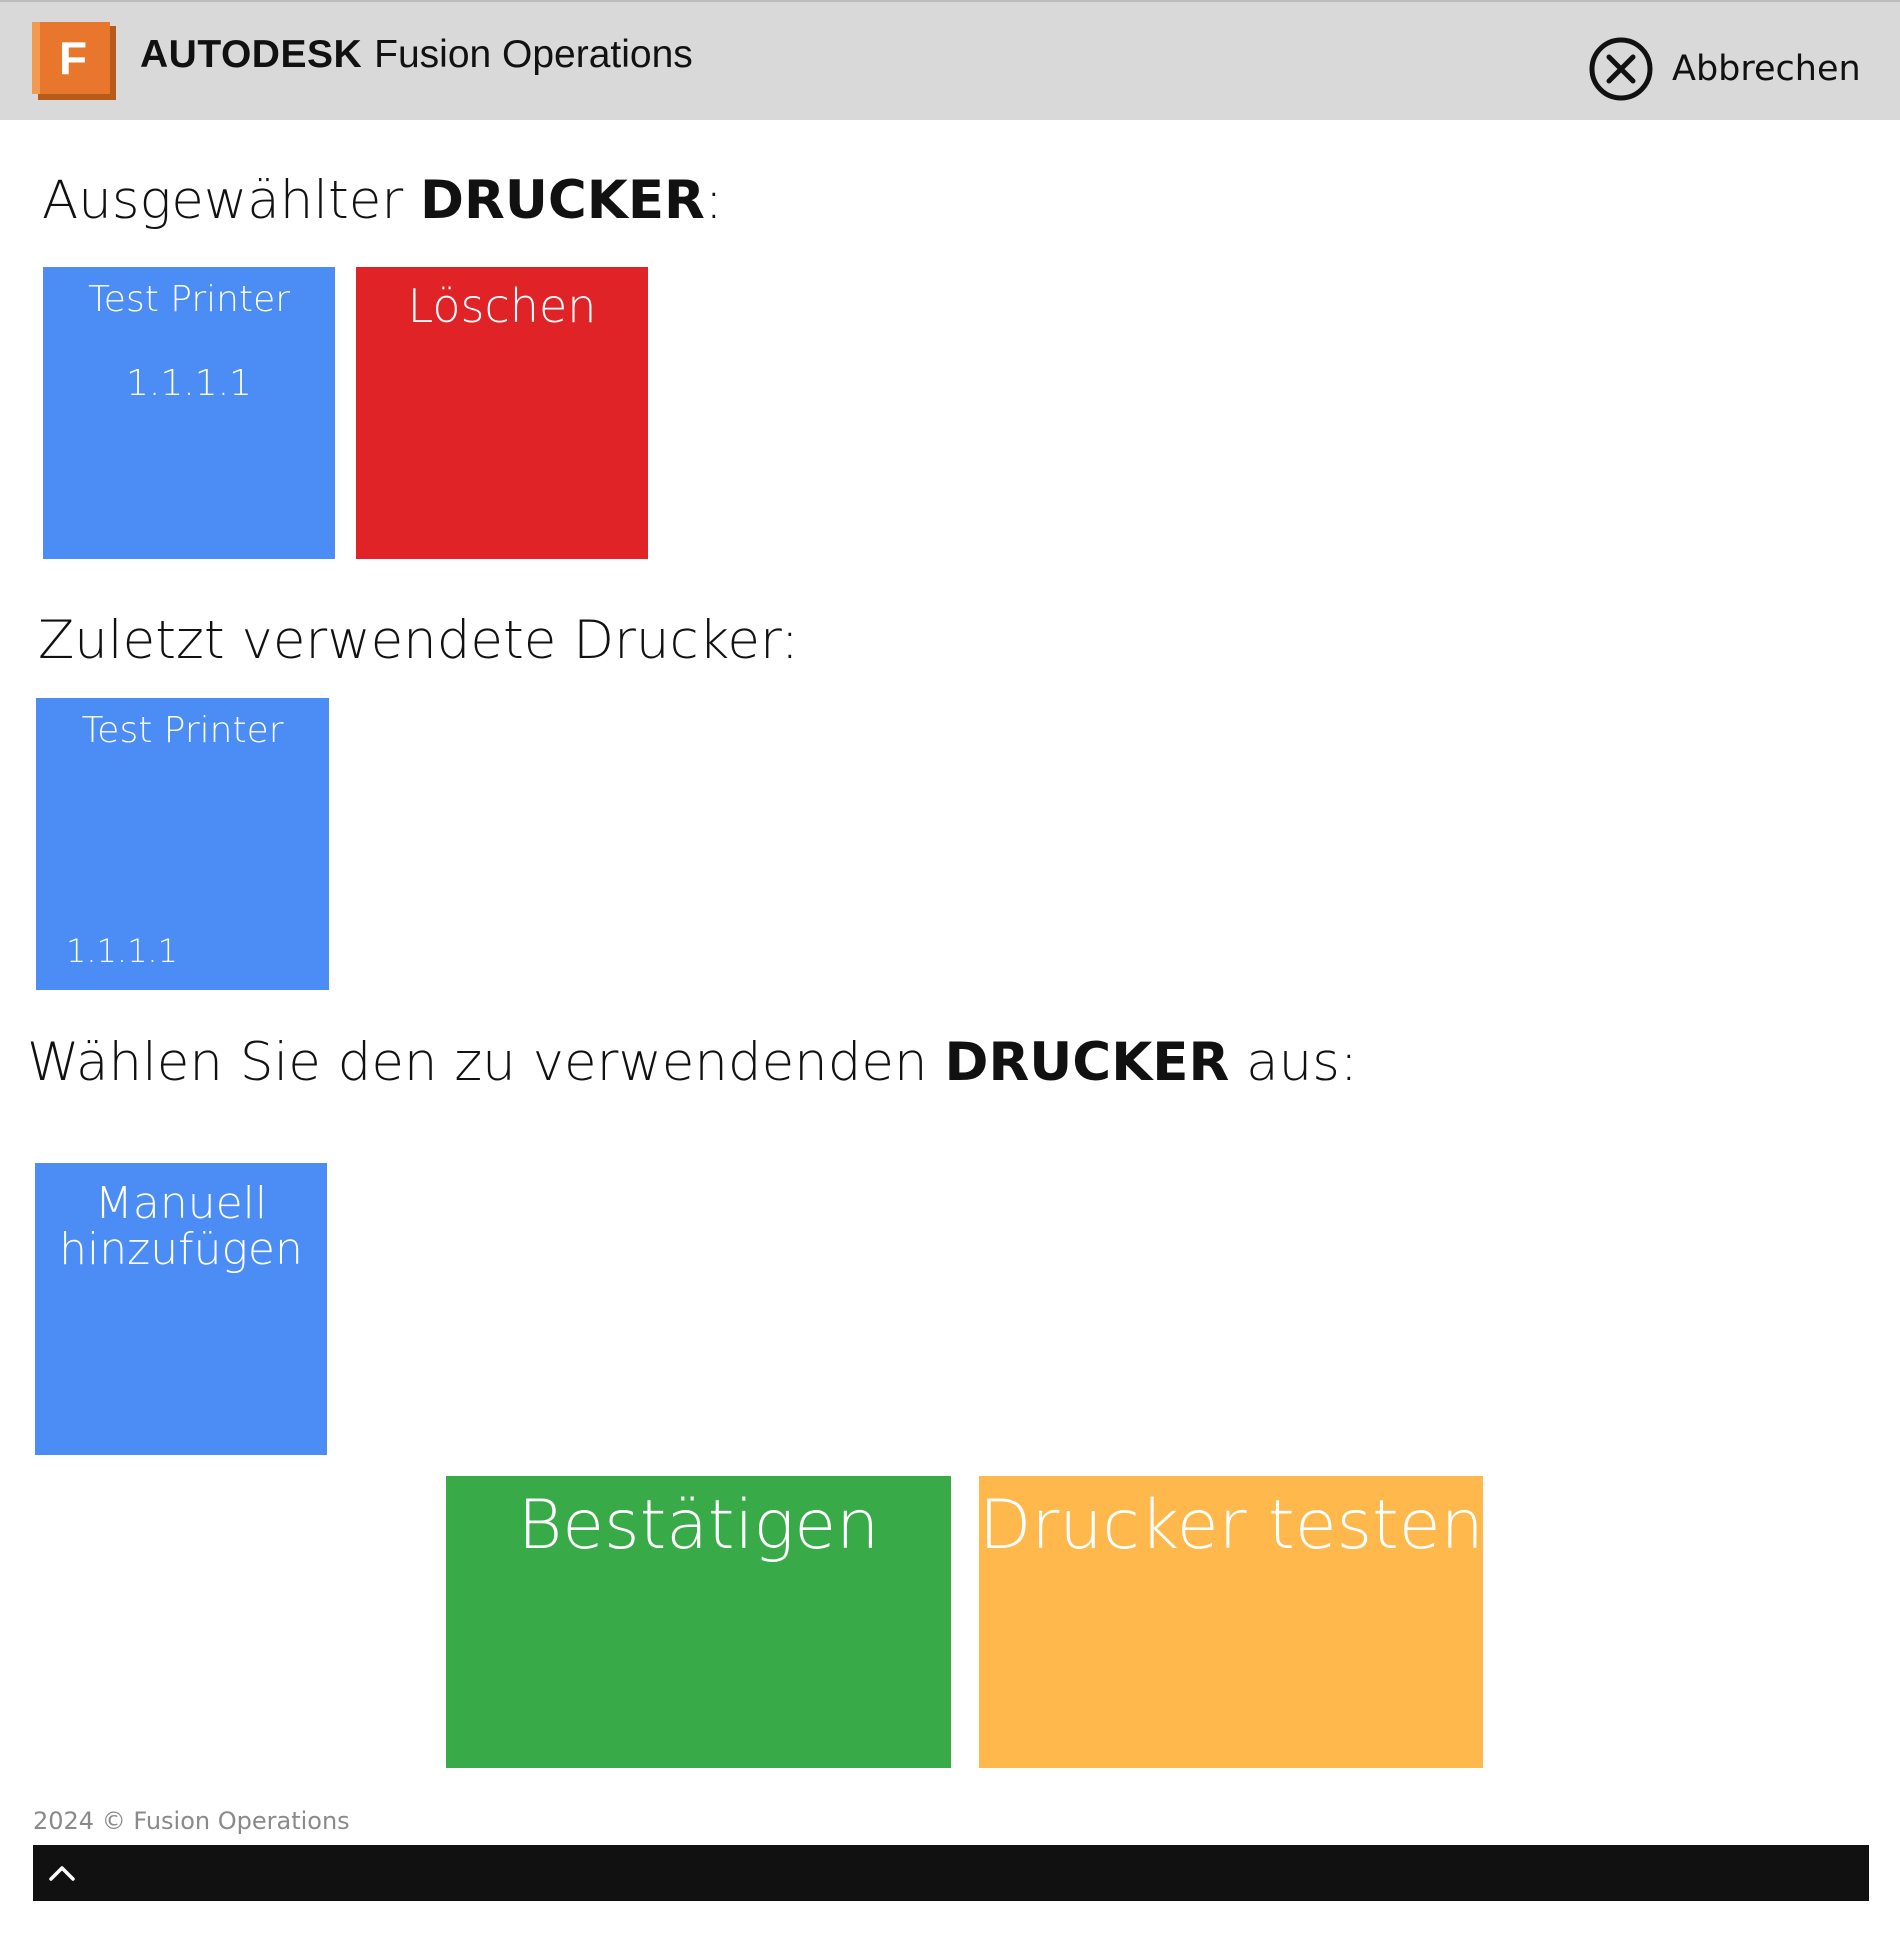  Describe the element at coordinates (251, 54) in the screenshot. I see `brand-company: AUTODESK` at that location.